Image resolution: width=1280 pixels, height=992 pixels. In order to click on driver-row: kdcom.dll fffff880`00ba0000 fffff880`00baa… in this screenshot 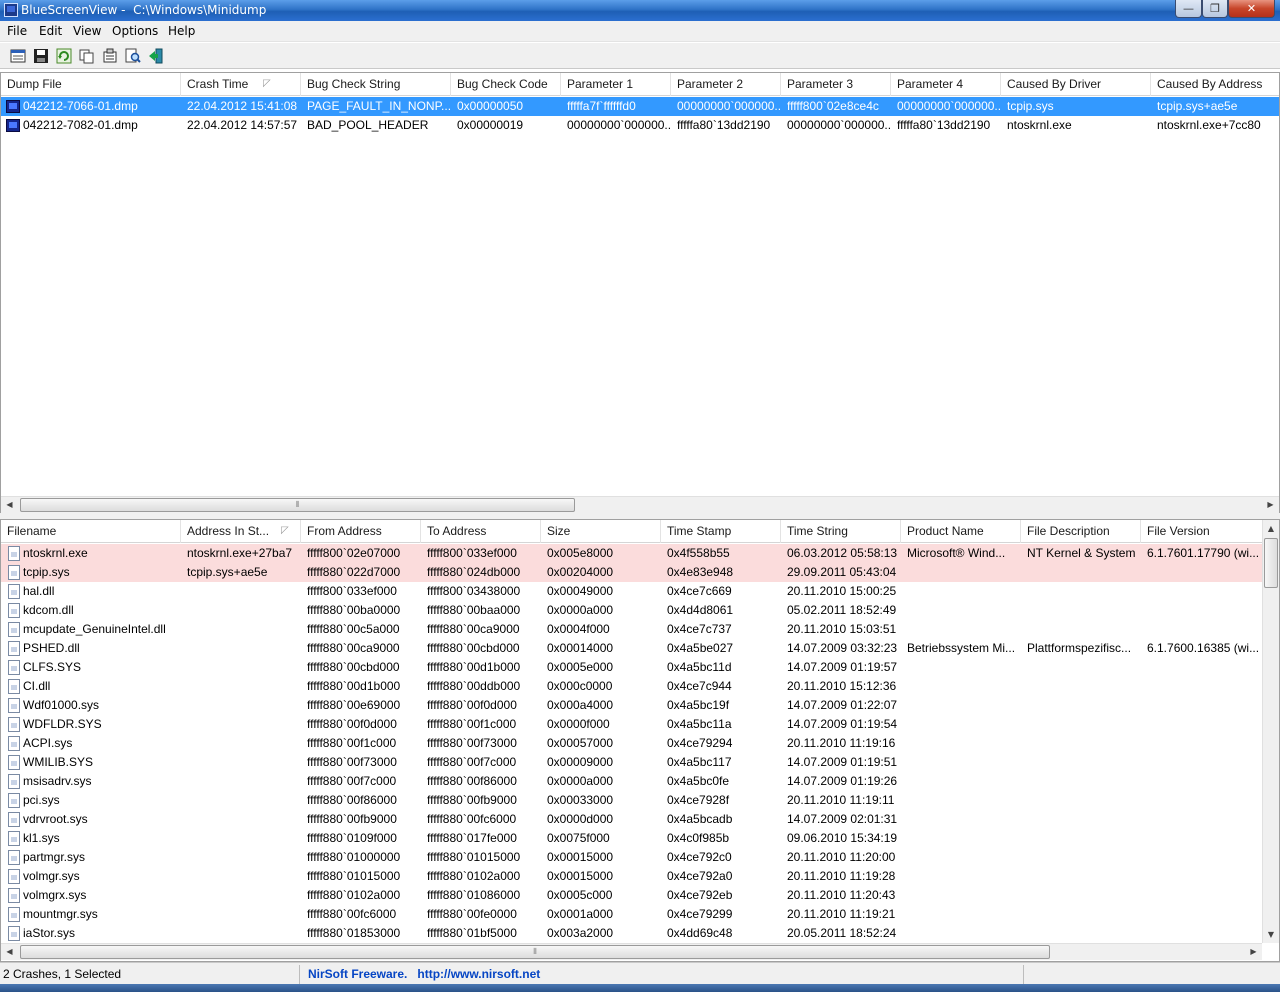, I will do `click(631, 610)`.